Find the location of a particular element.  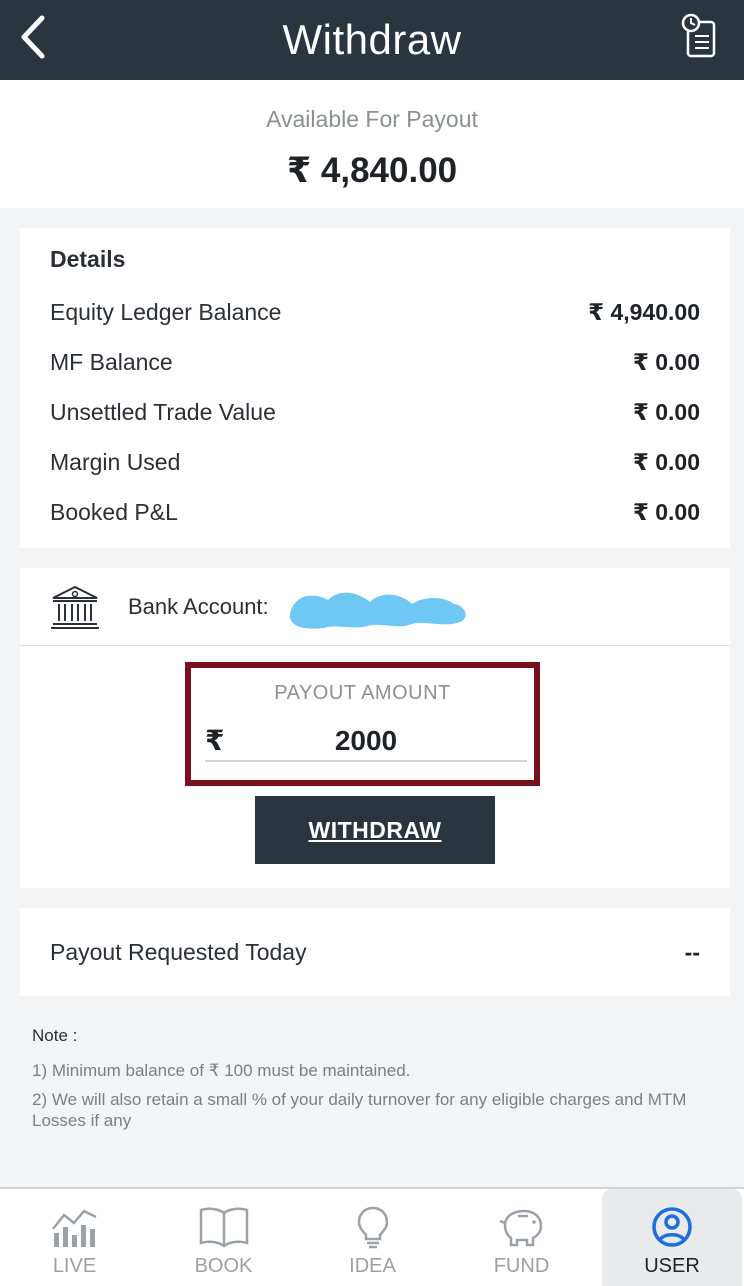

payout-amount-input is located at coordinates (366, 742).